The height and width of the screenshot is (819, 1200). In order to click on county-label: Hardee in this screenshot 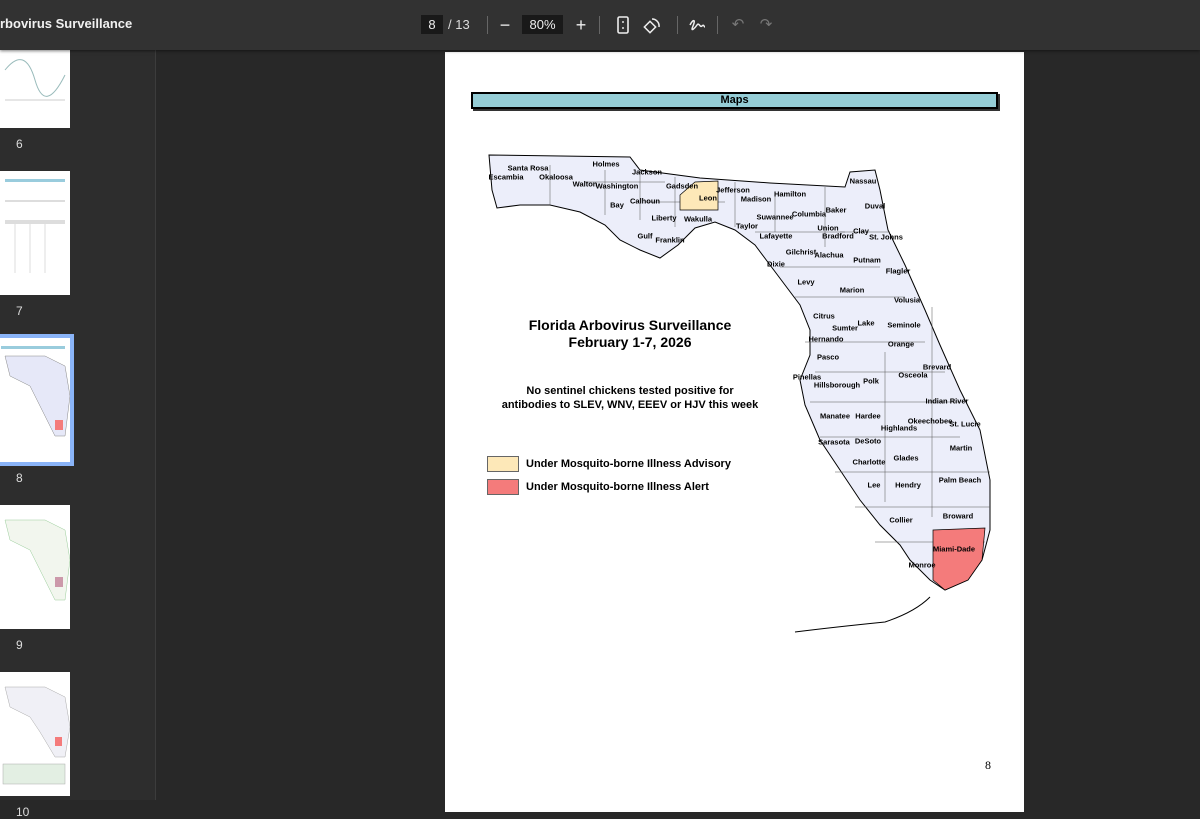, I will do `click(868, 416)`.